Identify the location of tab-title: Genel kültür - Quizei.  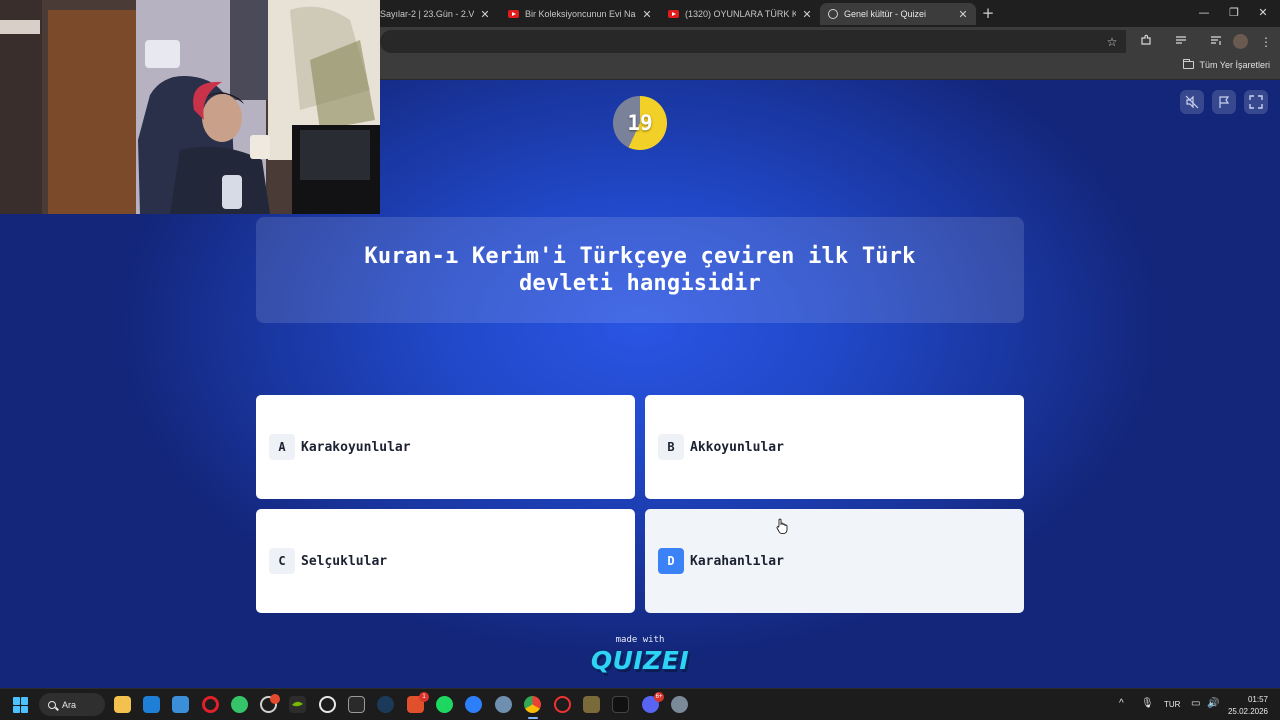
(885, 14).